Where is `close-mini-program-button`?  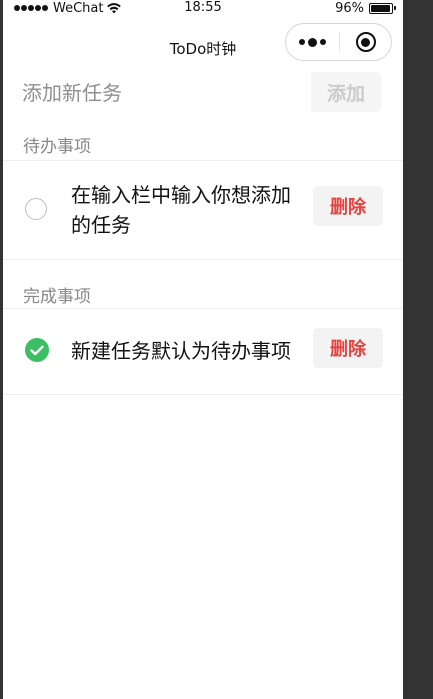
close-mini-program-button is located at coordinates (365, 42).